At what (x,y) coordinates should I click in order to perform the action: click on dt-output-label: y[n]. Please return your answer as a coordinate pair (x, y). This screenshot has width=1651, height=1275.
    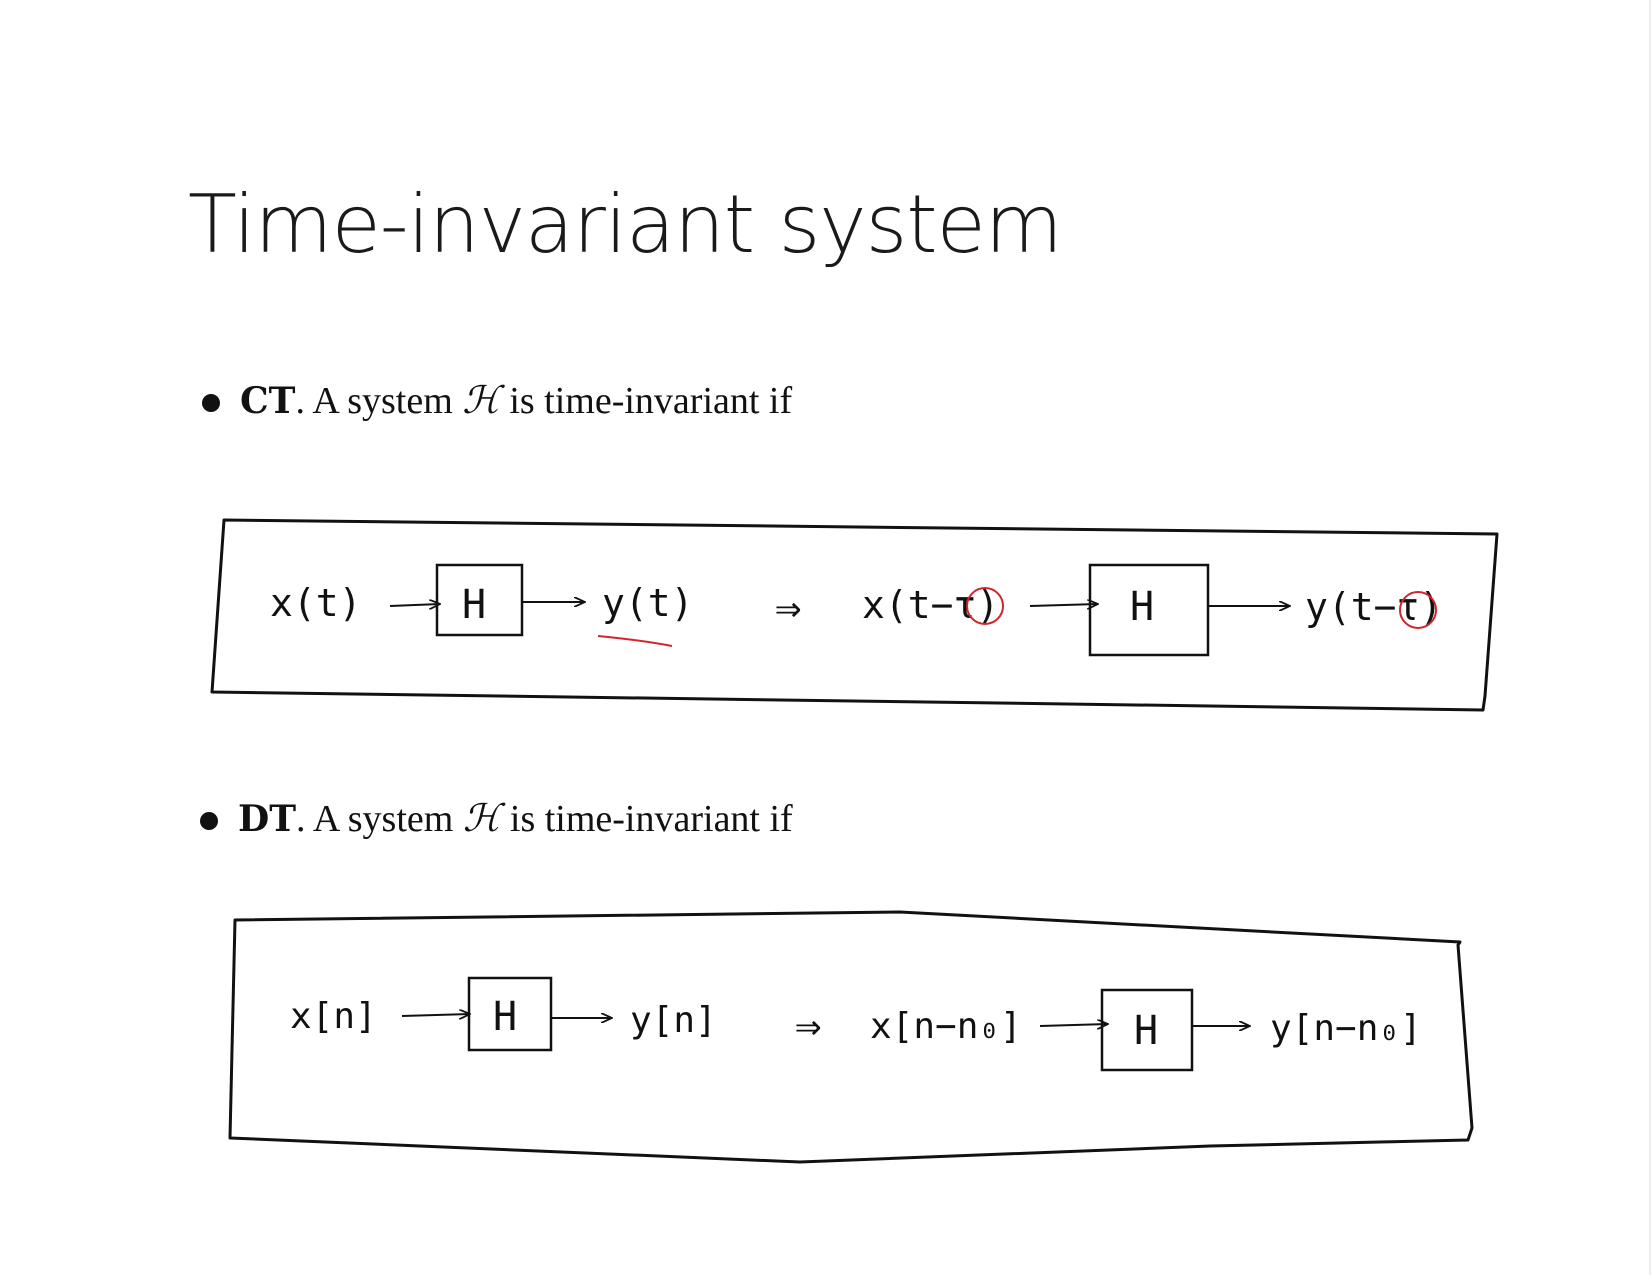
    Looking at the image, I should click on (673, 1020).